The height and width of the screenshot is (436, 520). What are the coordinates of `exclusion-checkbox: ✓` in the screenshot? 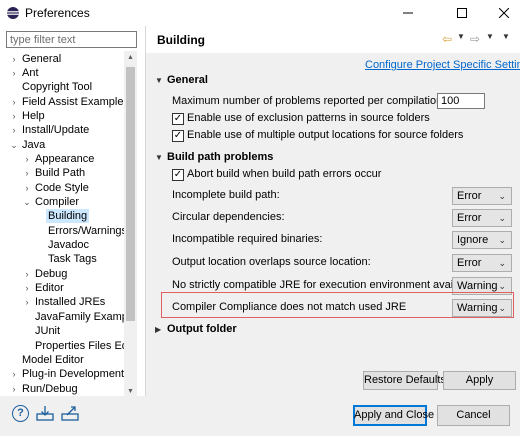 It's located at (178, 119).